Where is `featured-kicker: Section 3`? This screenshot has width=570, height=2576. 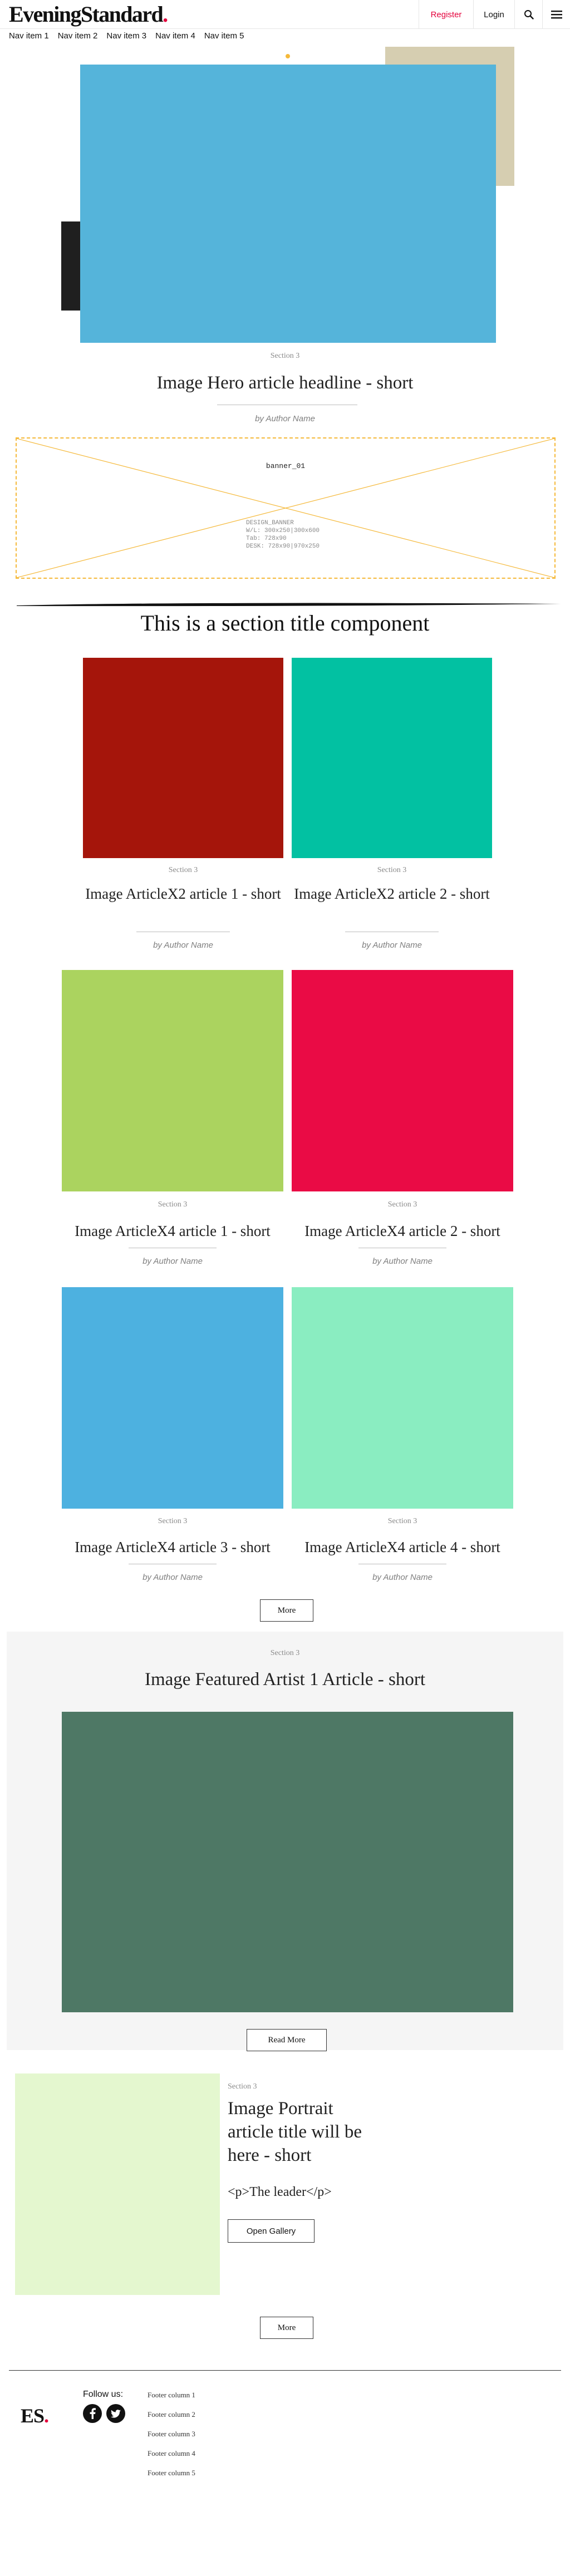 featured-kicker: Section 3 is located at coordinates (285, 1653).